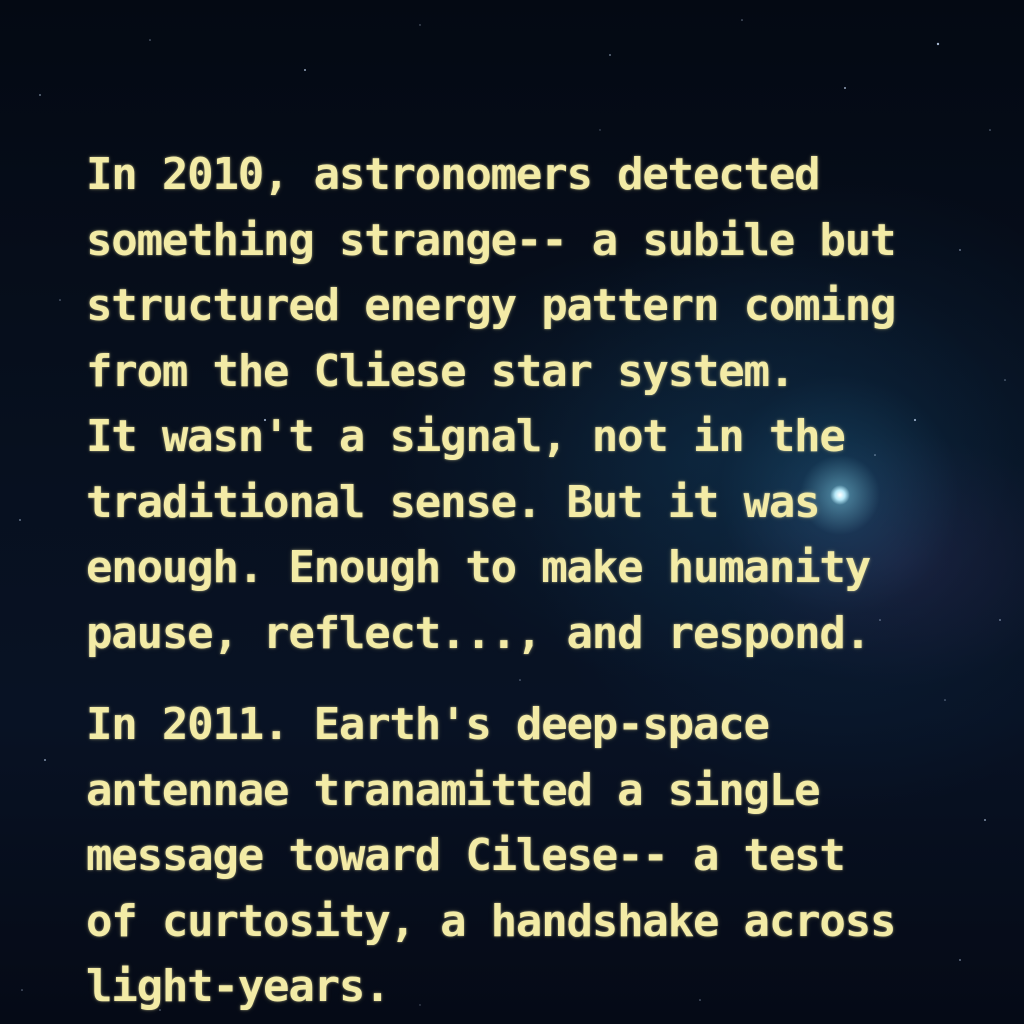  Describe the element at coordinates (428, 724) in the screenshot. I see `text-line: In 2011. Earth's deep-space` at that location.